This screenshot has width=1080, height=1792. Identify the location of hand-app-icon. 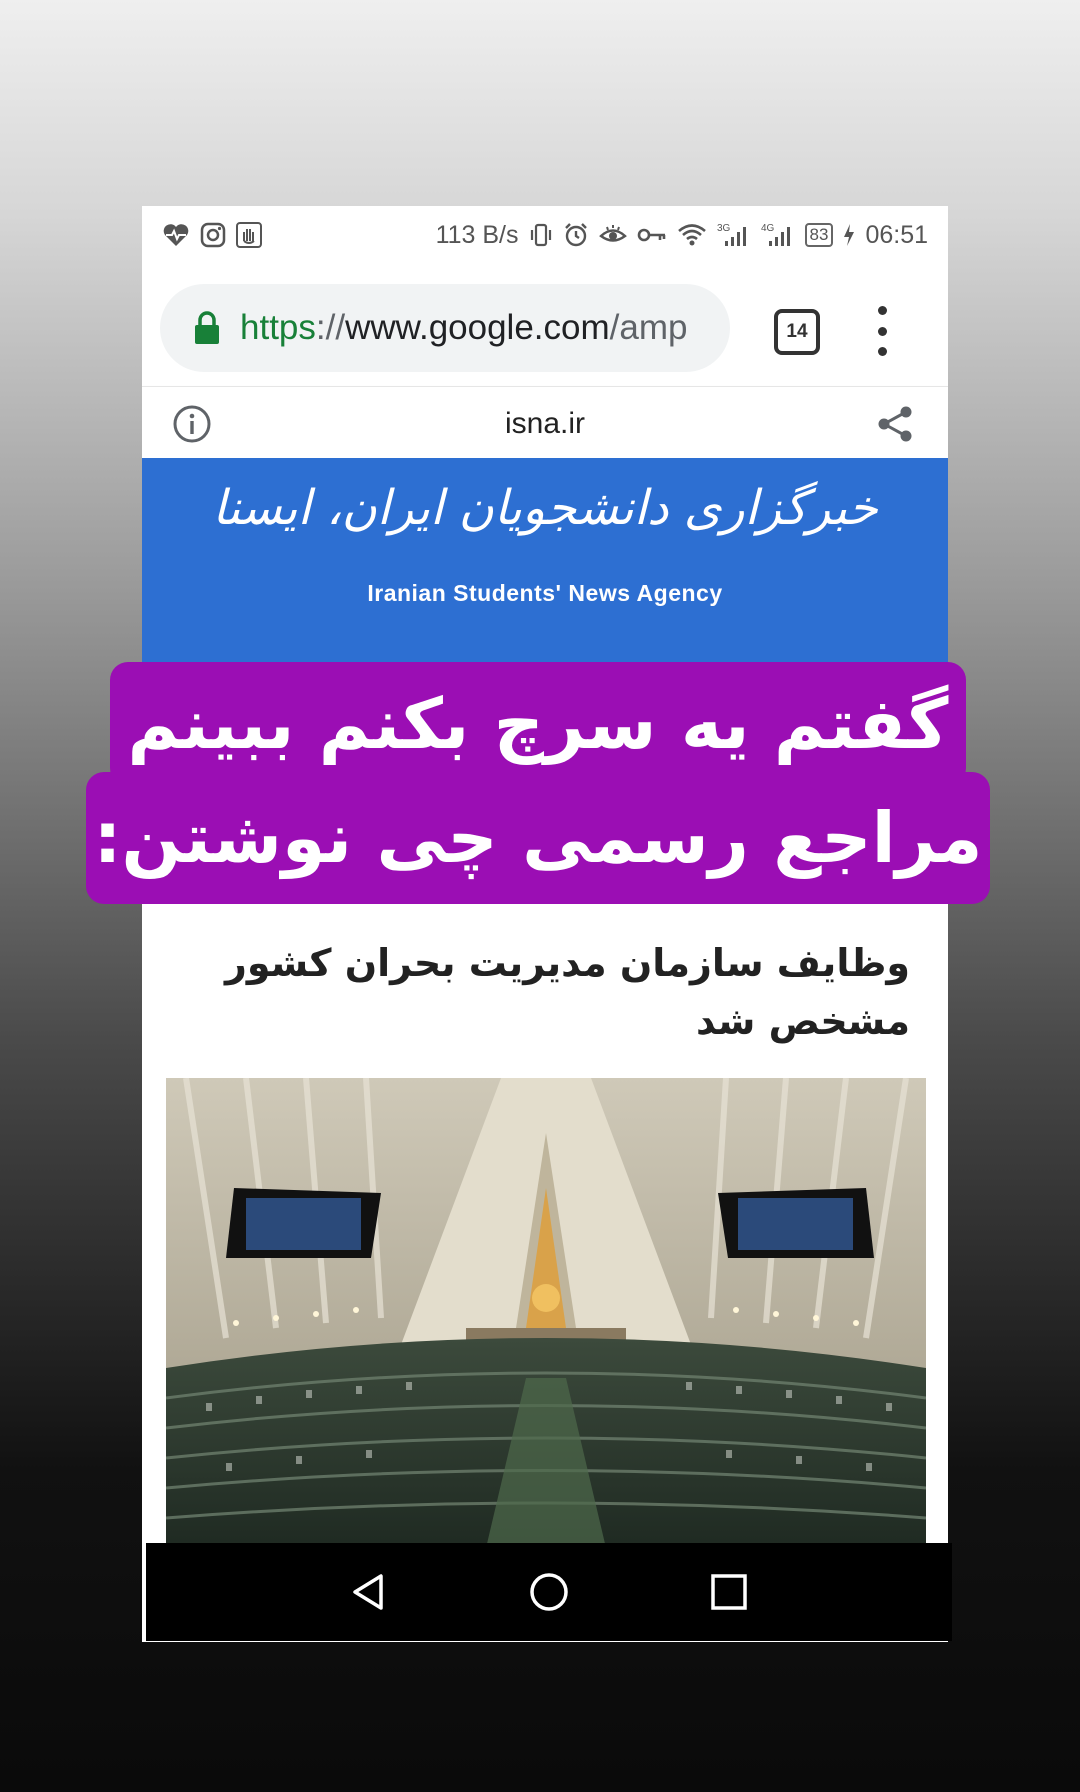
(249, 235).